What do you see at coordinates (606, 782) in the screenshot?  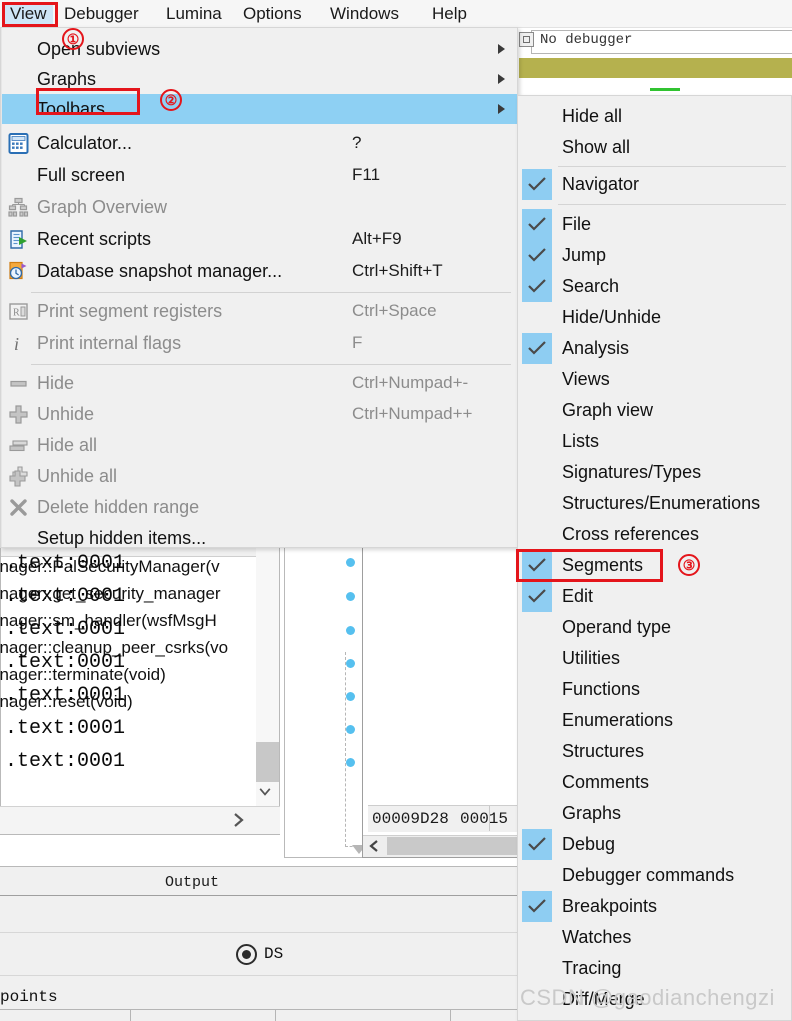 I see `submenu-item-label: Comments` at bounding box center [606, 782].